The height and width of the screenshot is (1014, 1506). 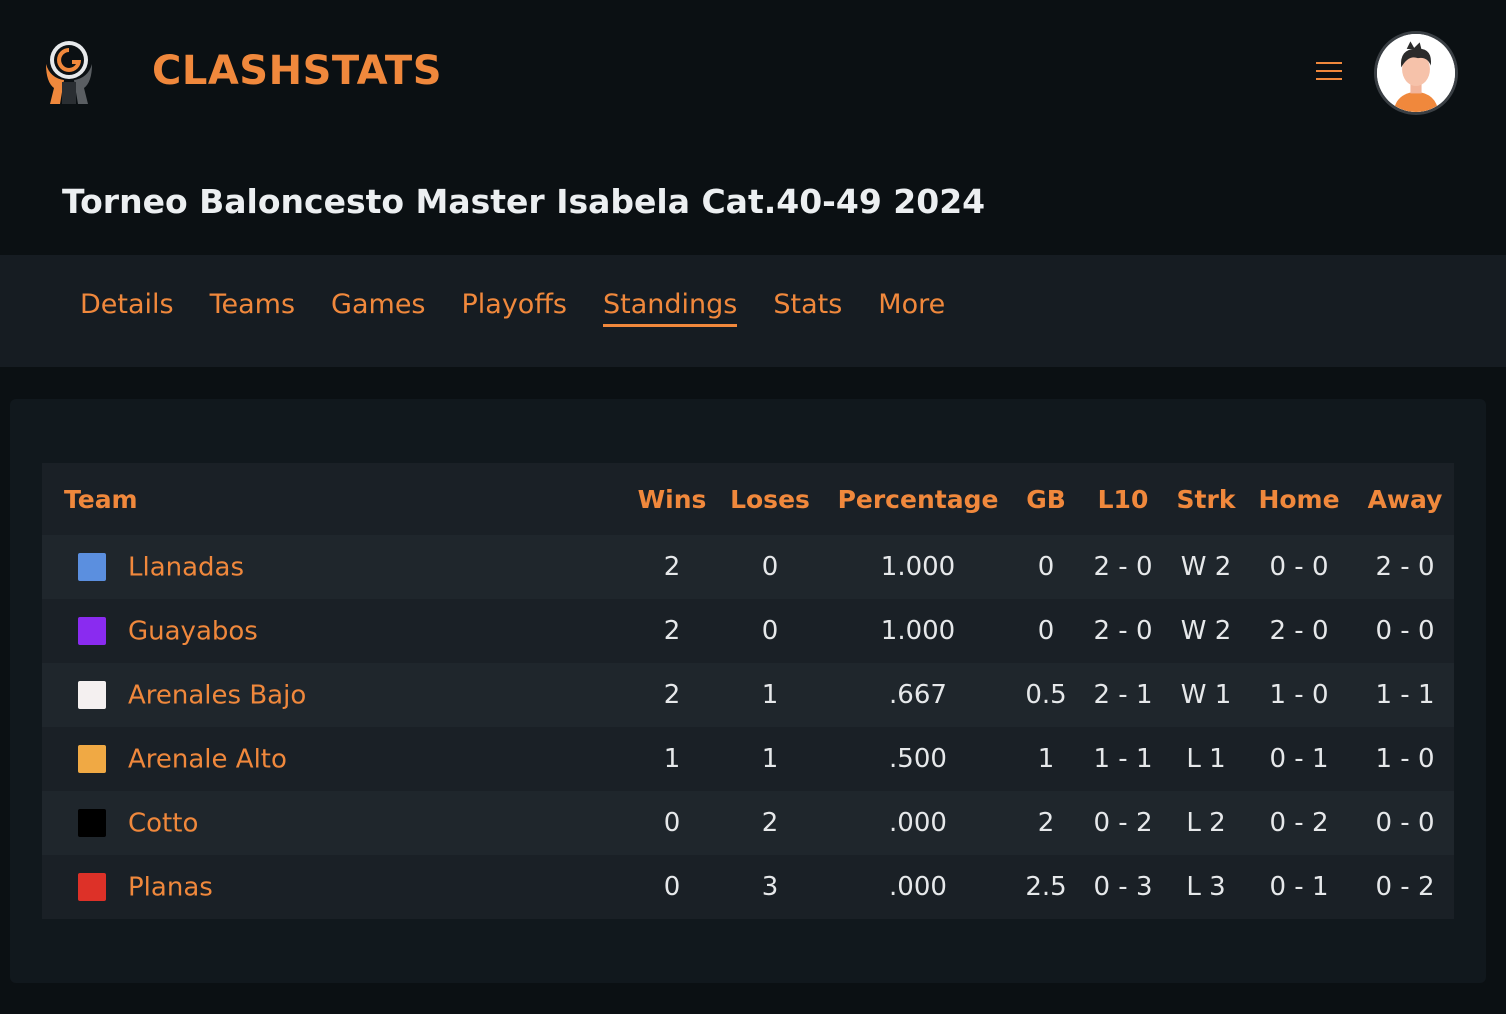 I want to click on column-header-l10: L10, so click(x=1123, y=499).